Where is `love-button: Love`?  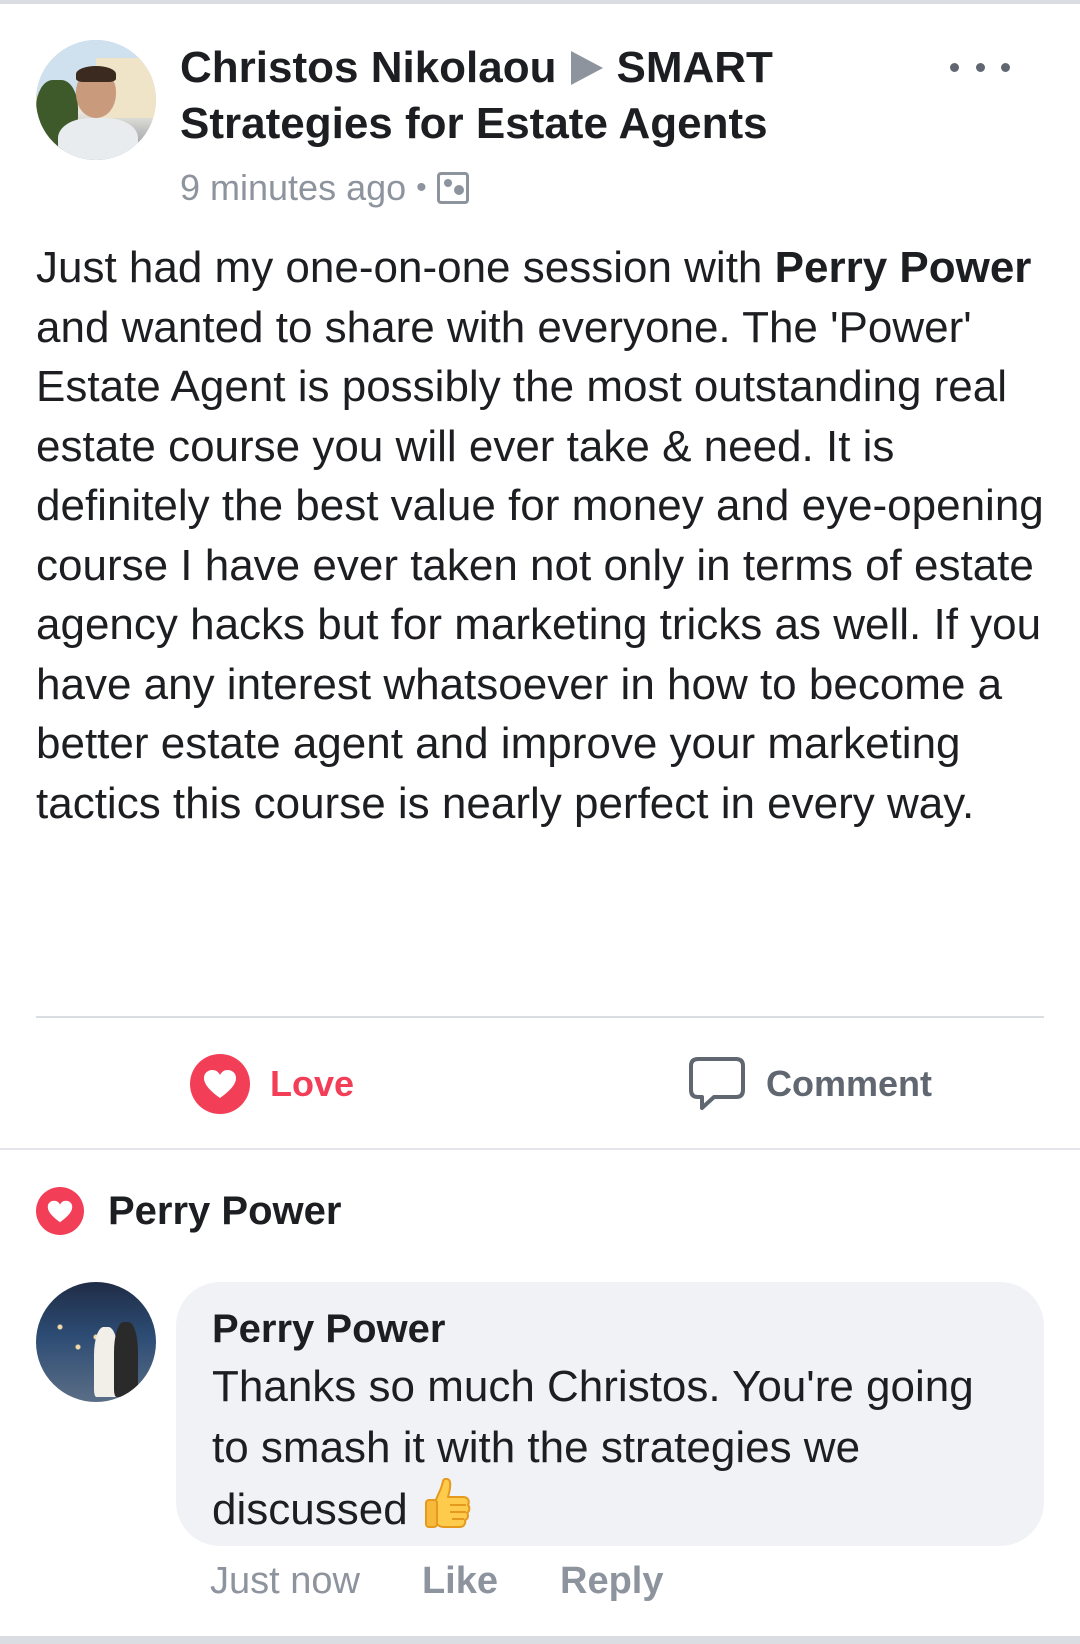
love-button: Love is located at coordinates (272, 1084).